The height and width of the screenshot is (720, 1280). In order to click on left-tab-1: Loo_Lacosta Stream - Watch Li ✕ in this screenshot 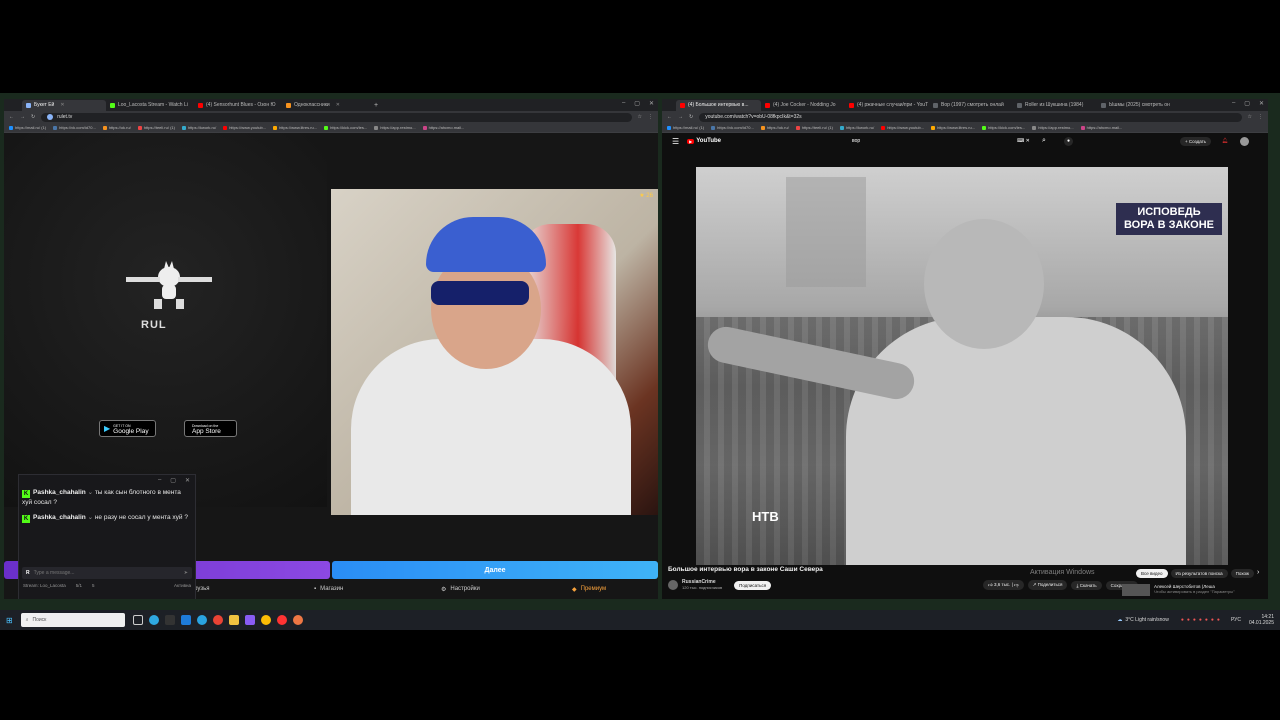, I will do `click(150, 105)`.